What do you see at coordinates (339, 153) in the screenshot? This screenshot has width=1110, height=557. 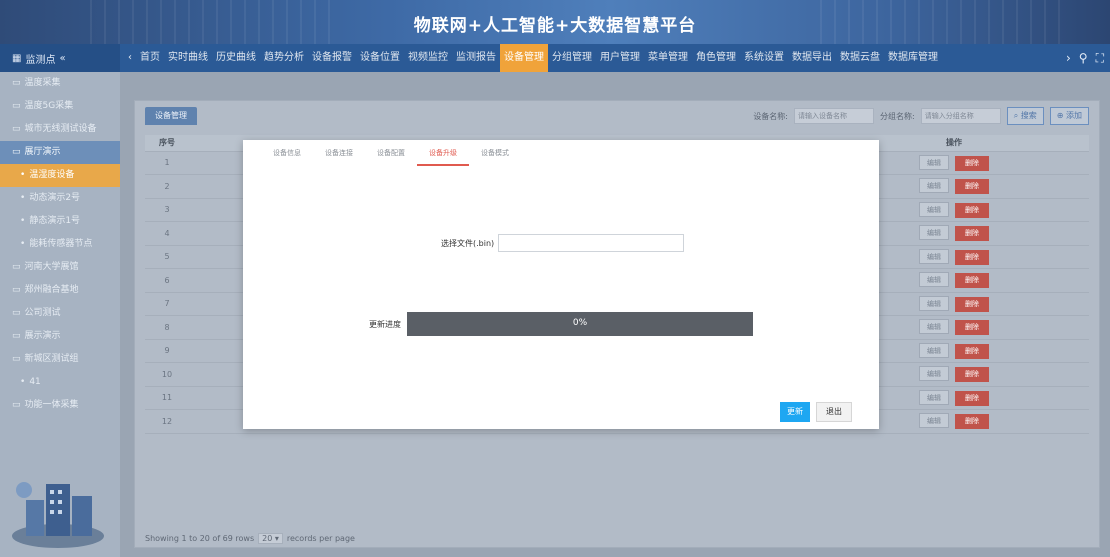 I see `dialog-tab: 设备连接` at bounding box center [339, 153].